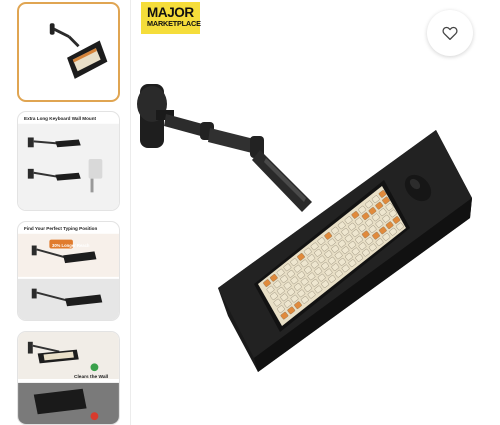  Describe the element at coordinates (68, 166) in the screenshot. I see `thumbnail-2-image` at that location.